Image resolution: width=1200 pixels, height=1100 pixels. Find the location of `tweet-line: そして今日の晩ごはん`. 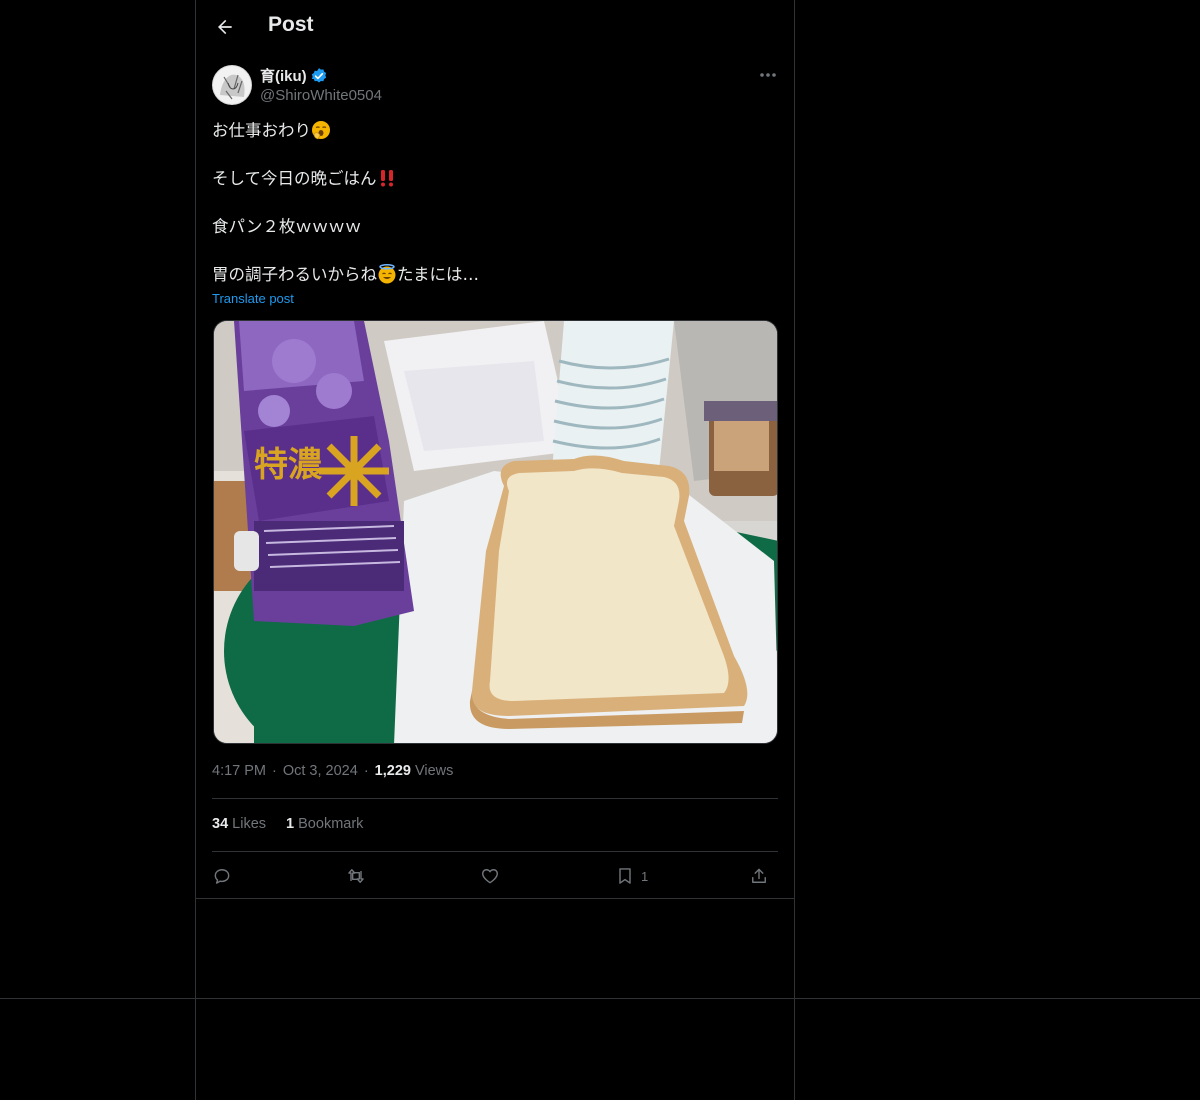

tweet-line: そして今日の晩ごはん is located at coordinates (492, 179).